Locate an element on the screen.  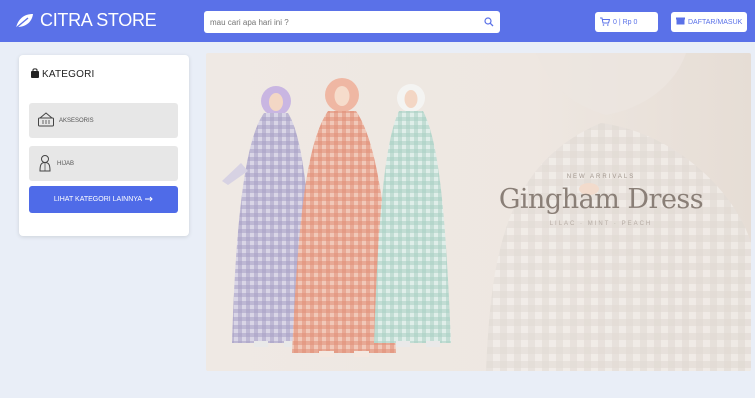
category-heading: KATEGORI is located at coordinates (63, 74).